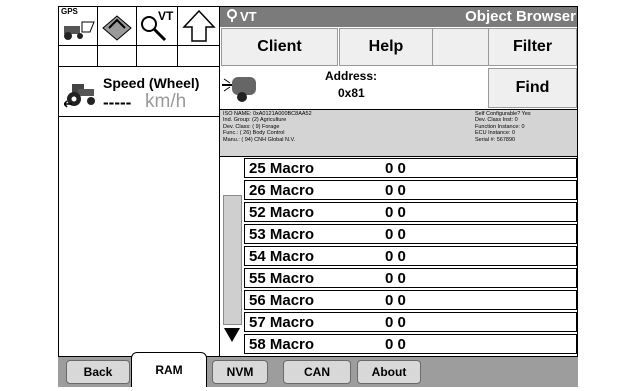 This screenshot has height=391, width=635. I want to click on diamond-implement-icon, so click(117, 28).